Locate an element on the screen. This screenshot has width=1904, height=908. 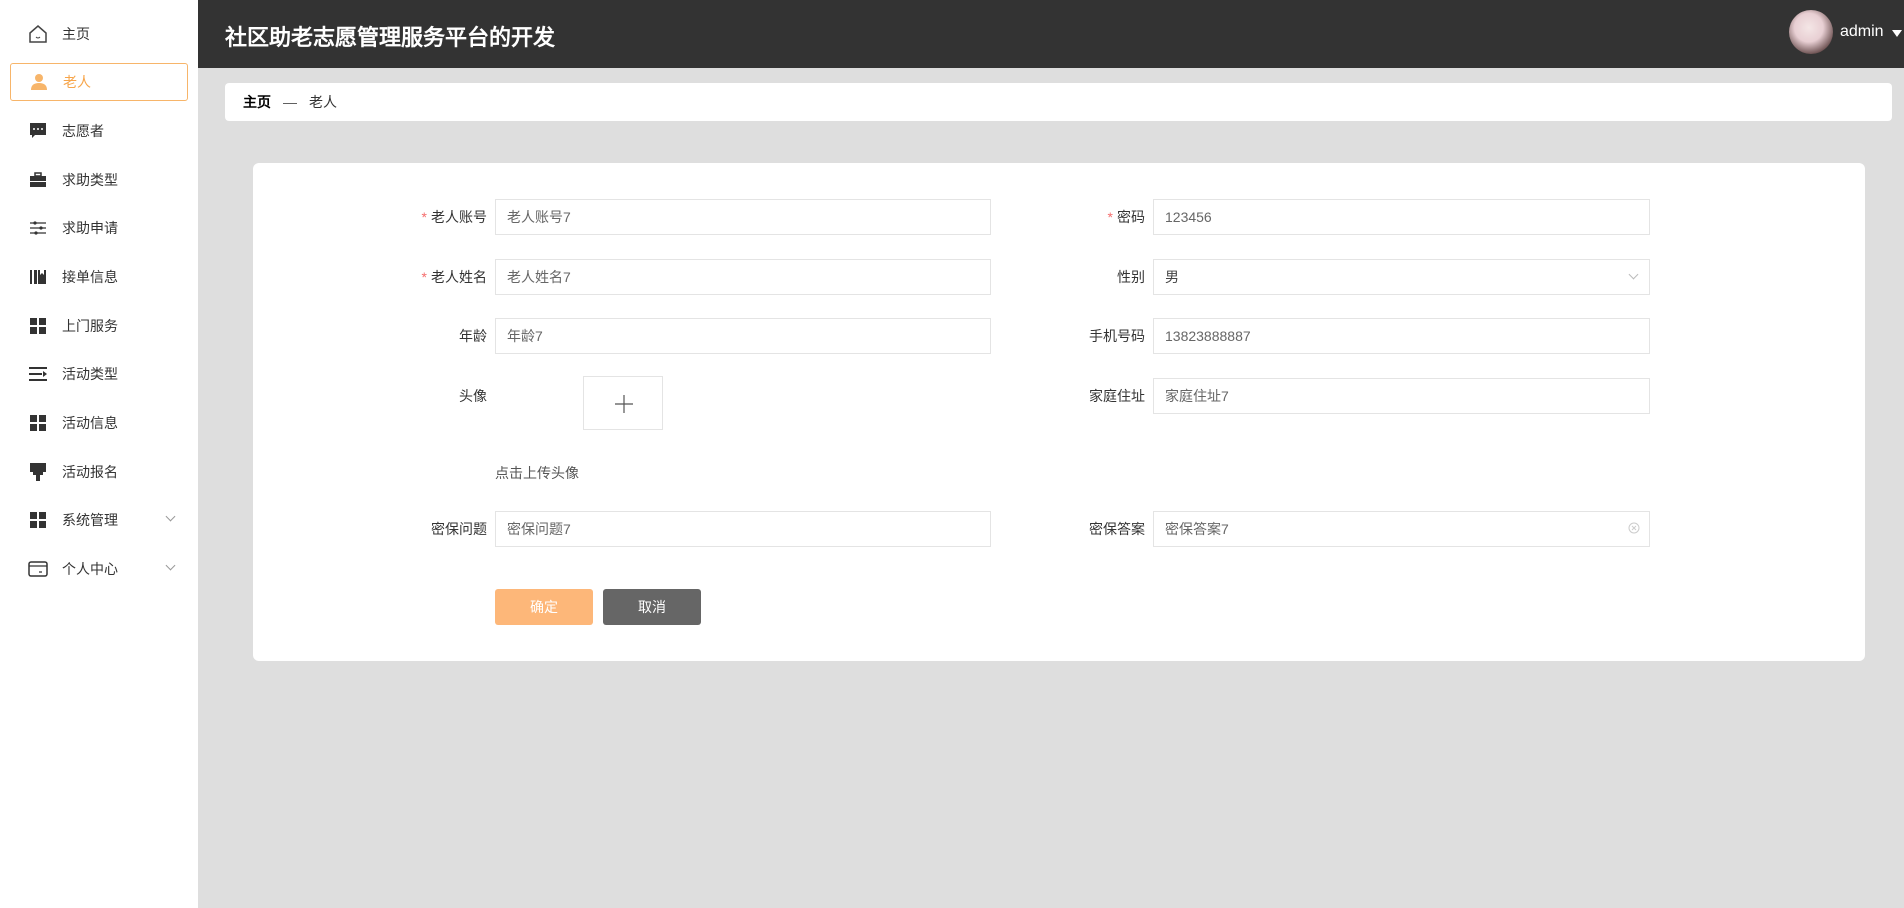
sidebar-item-label: 上门服务 is located at coordinates (90, 326).